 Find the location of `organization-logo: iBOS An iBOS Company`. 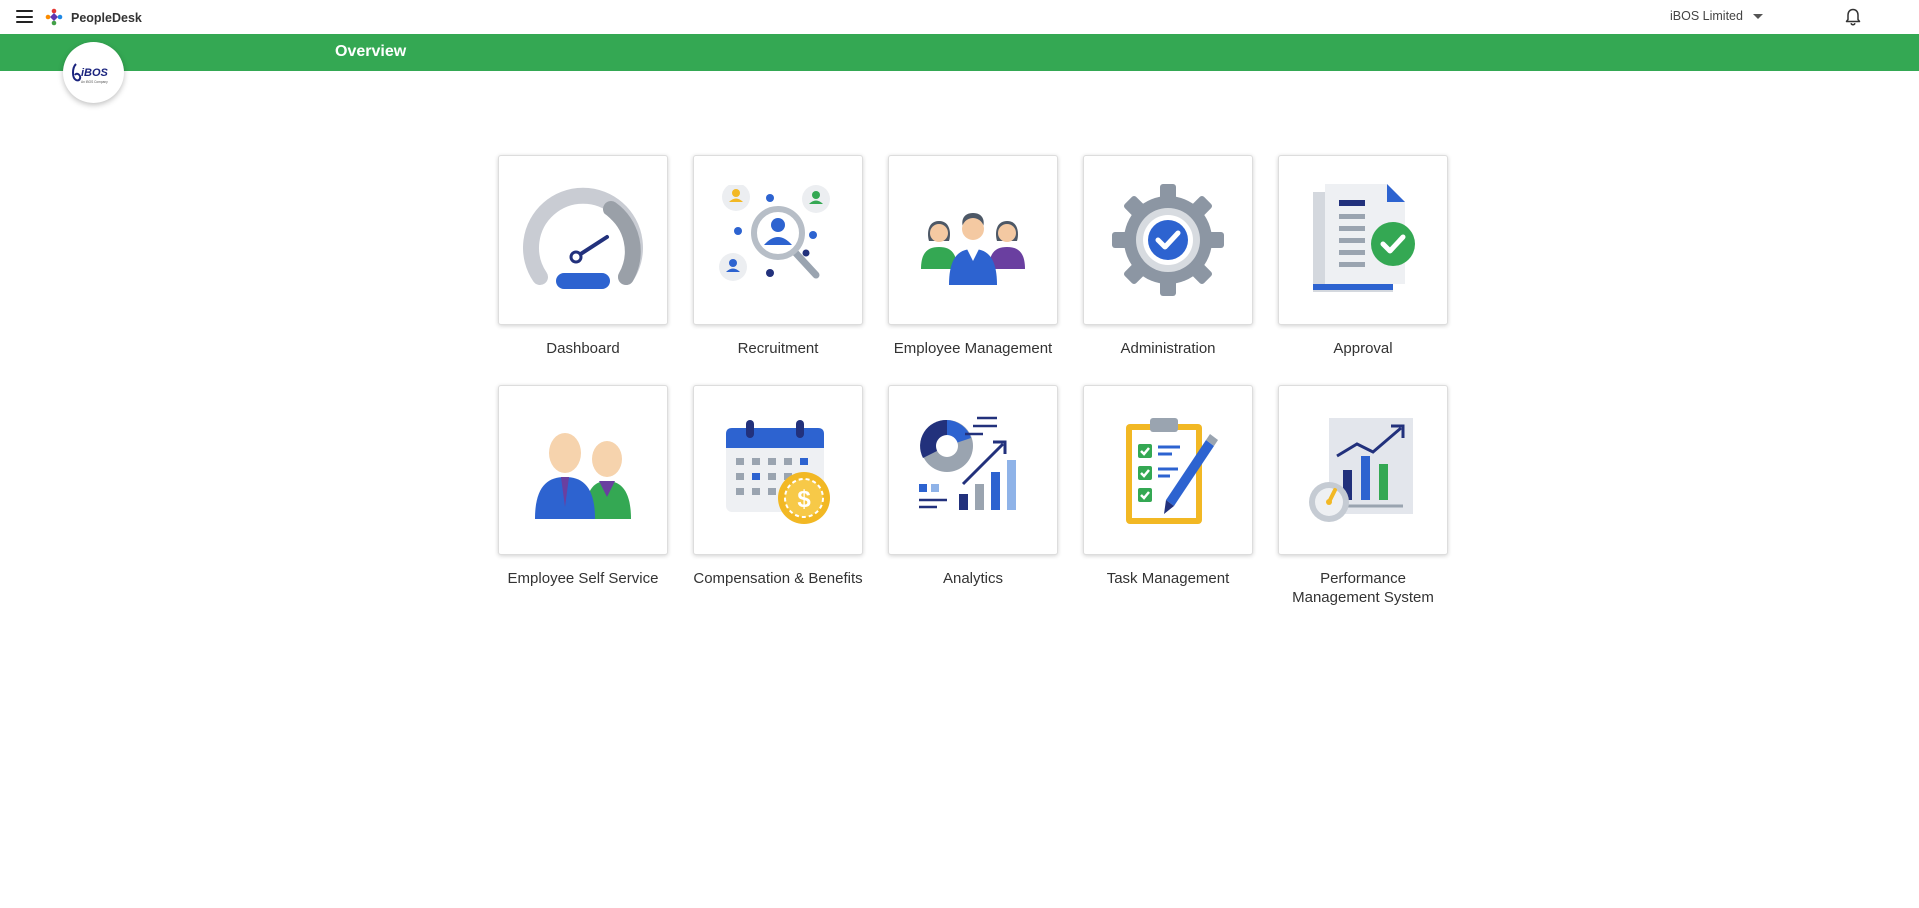

organization-logo: iBOS An iBOS Company is located at coordinates (93, 72).